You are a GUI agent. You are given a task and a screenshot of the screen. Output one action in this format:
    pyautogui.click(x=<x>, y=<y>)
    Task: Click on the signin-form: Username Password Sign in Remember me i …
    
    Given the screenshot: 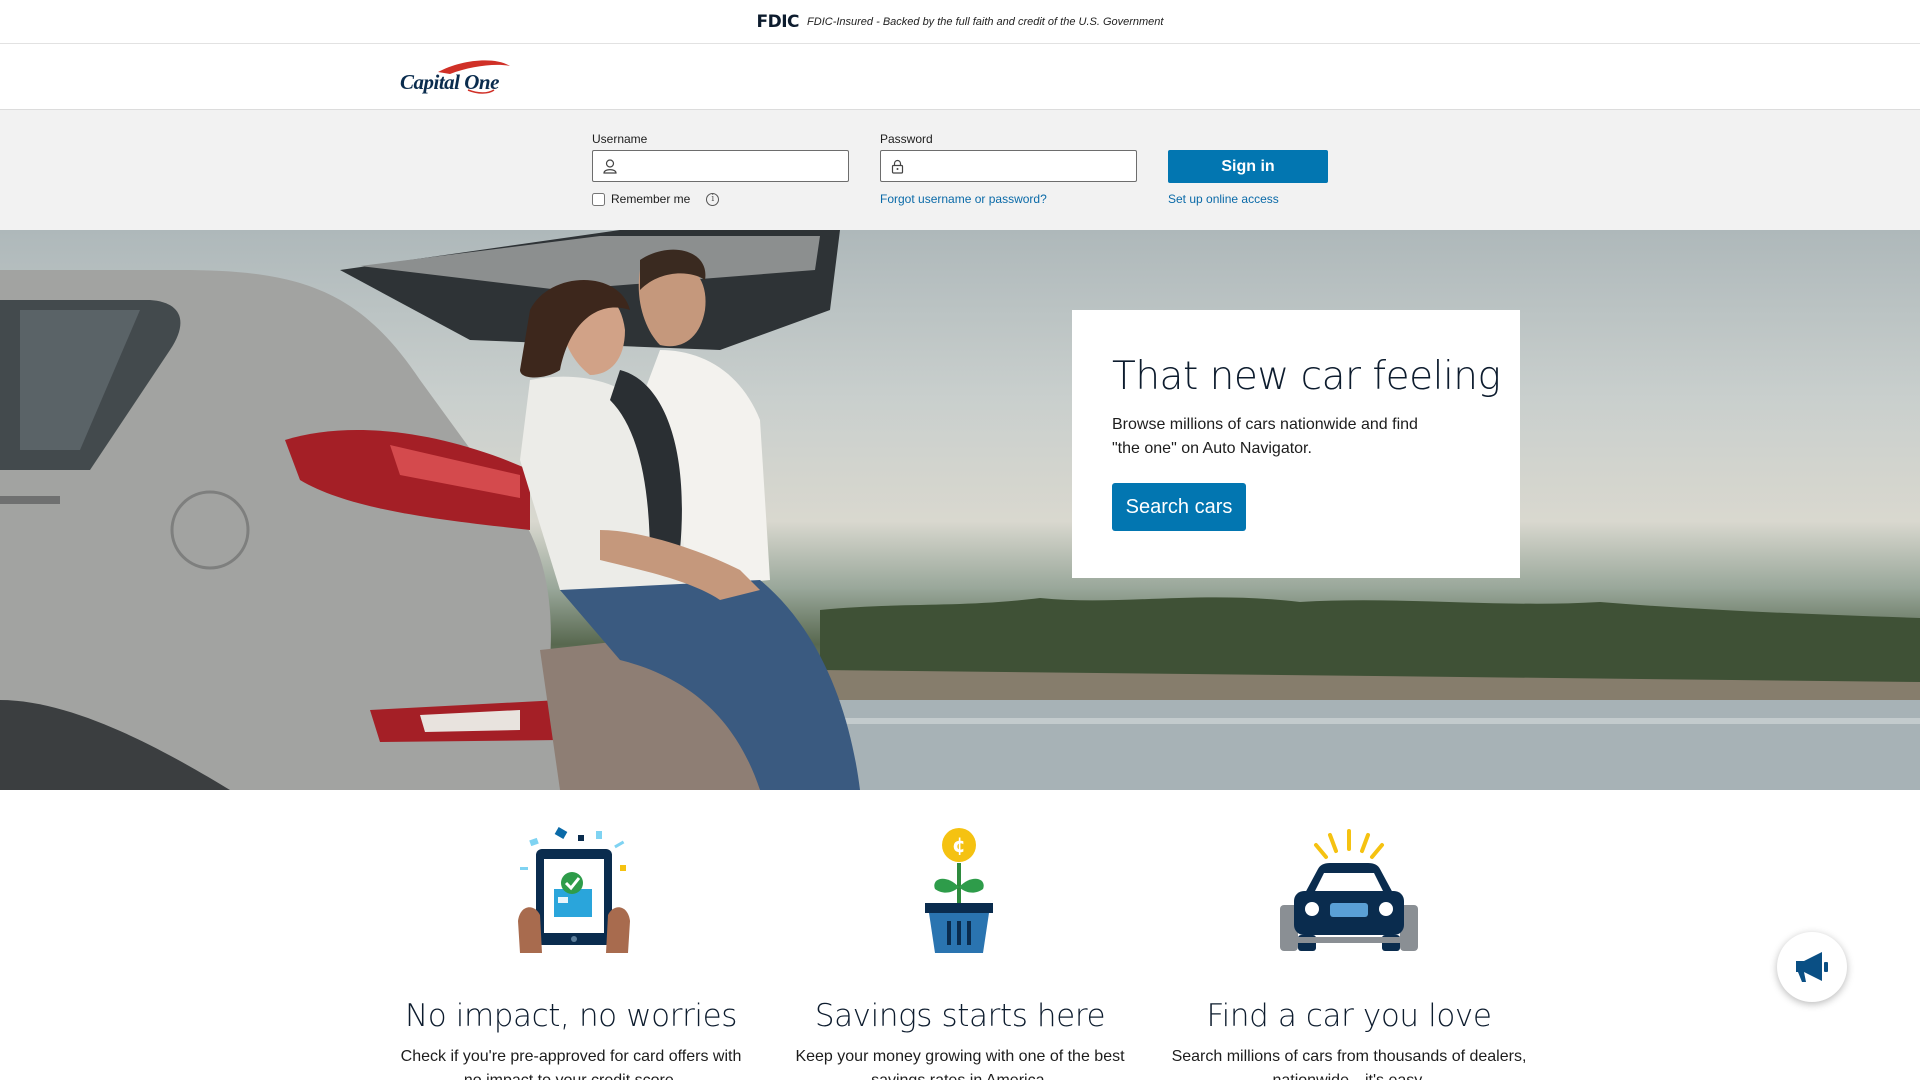 What is the action you would take?
    pyautogui.click(x=960, y=170)
    